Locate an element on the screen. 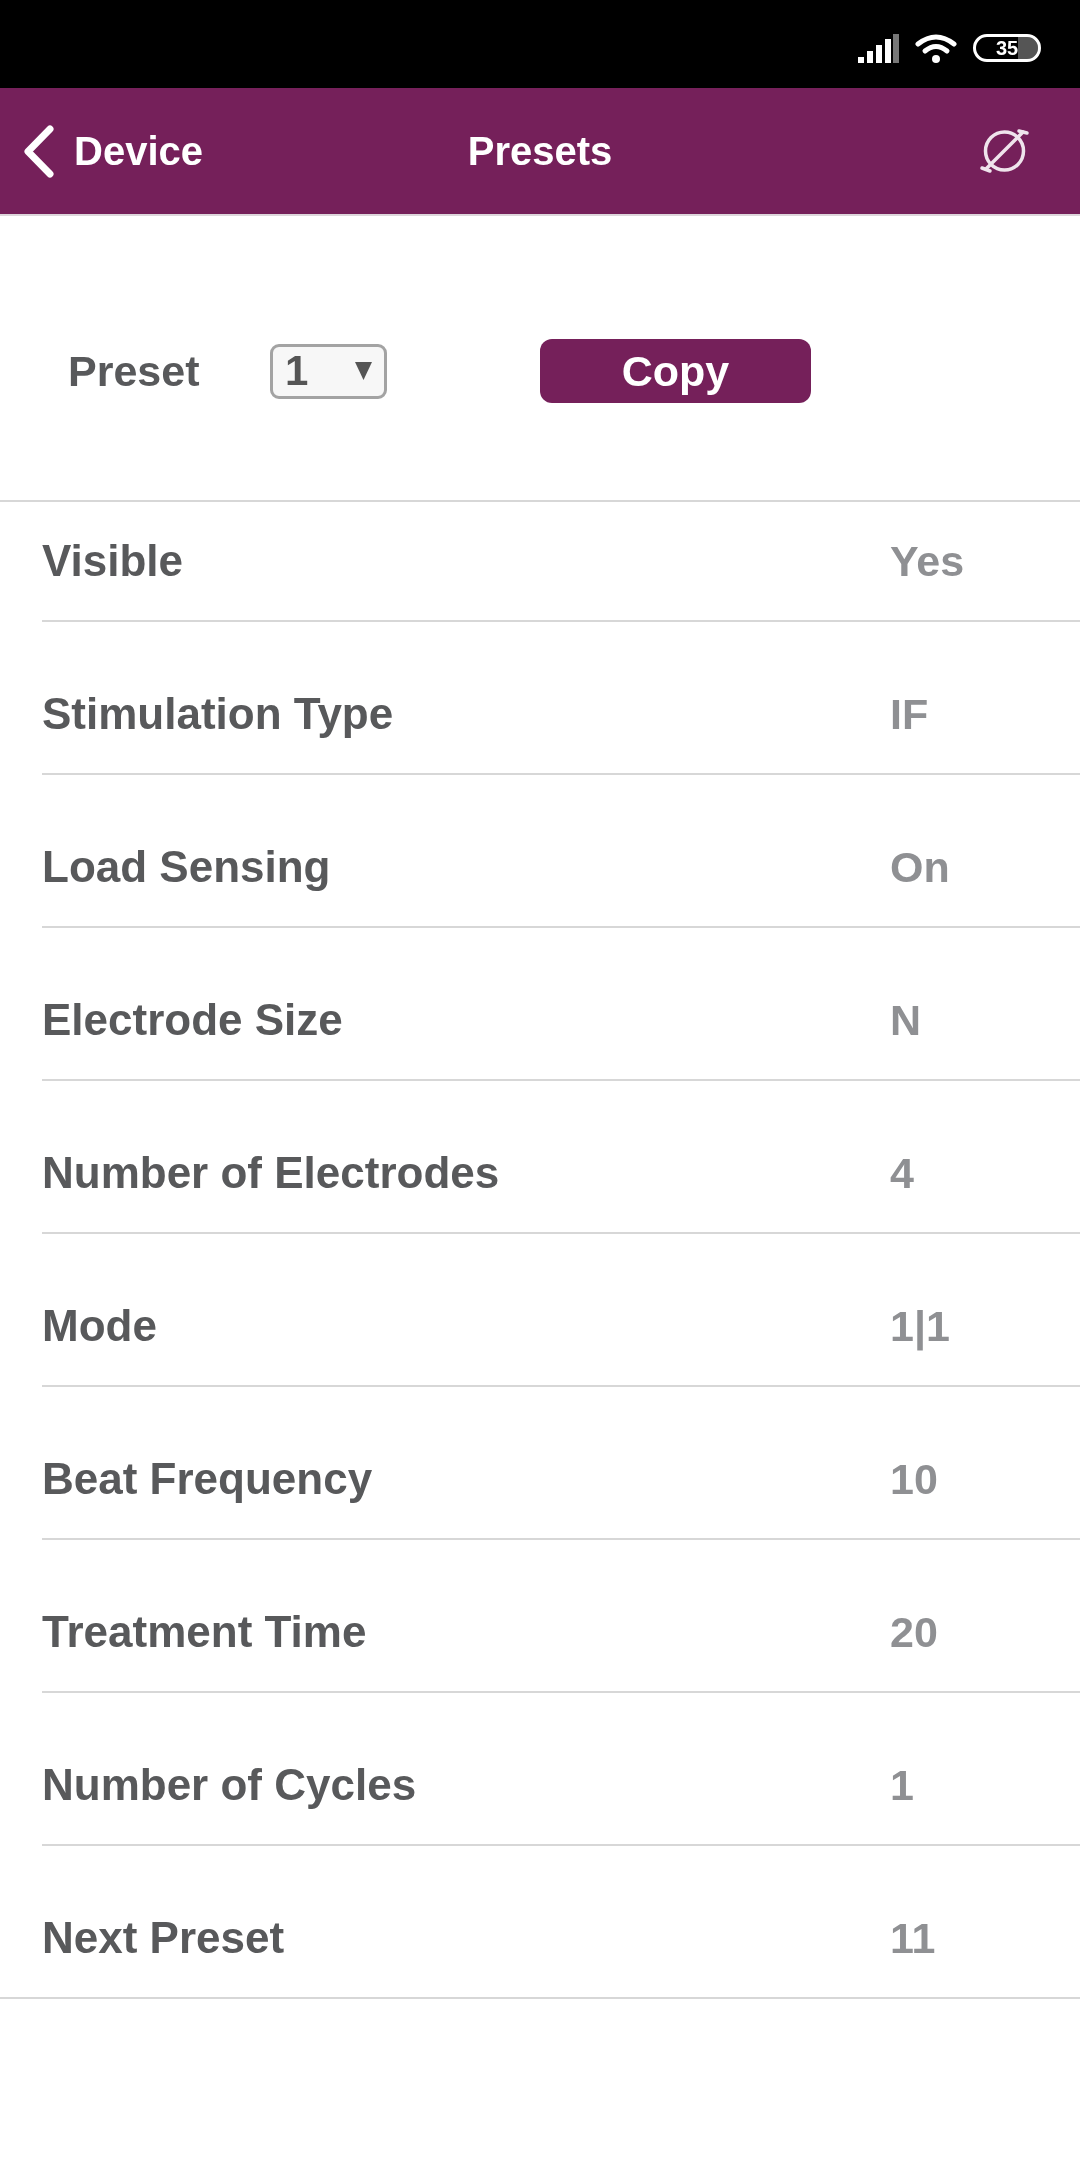  setting-label: Next Preset is located at coordinates (164, 1938).